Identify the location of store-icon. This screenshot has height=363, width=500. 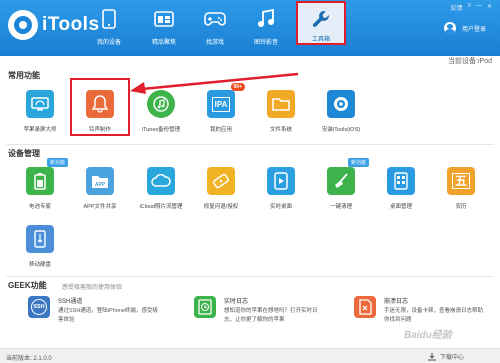
(164, 19).